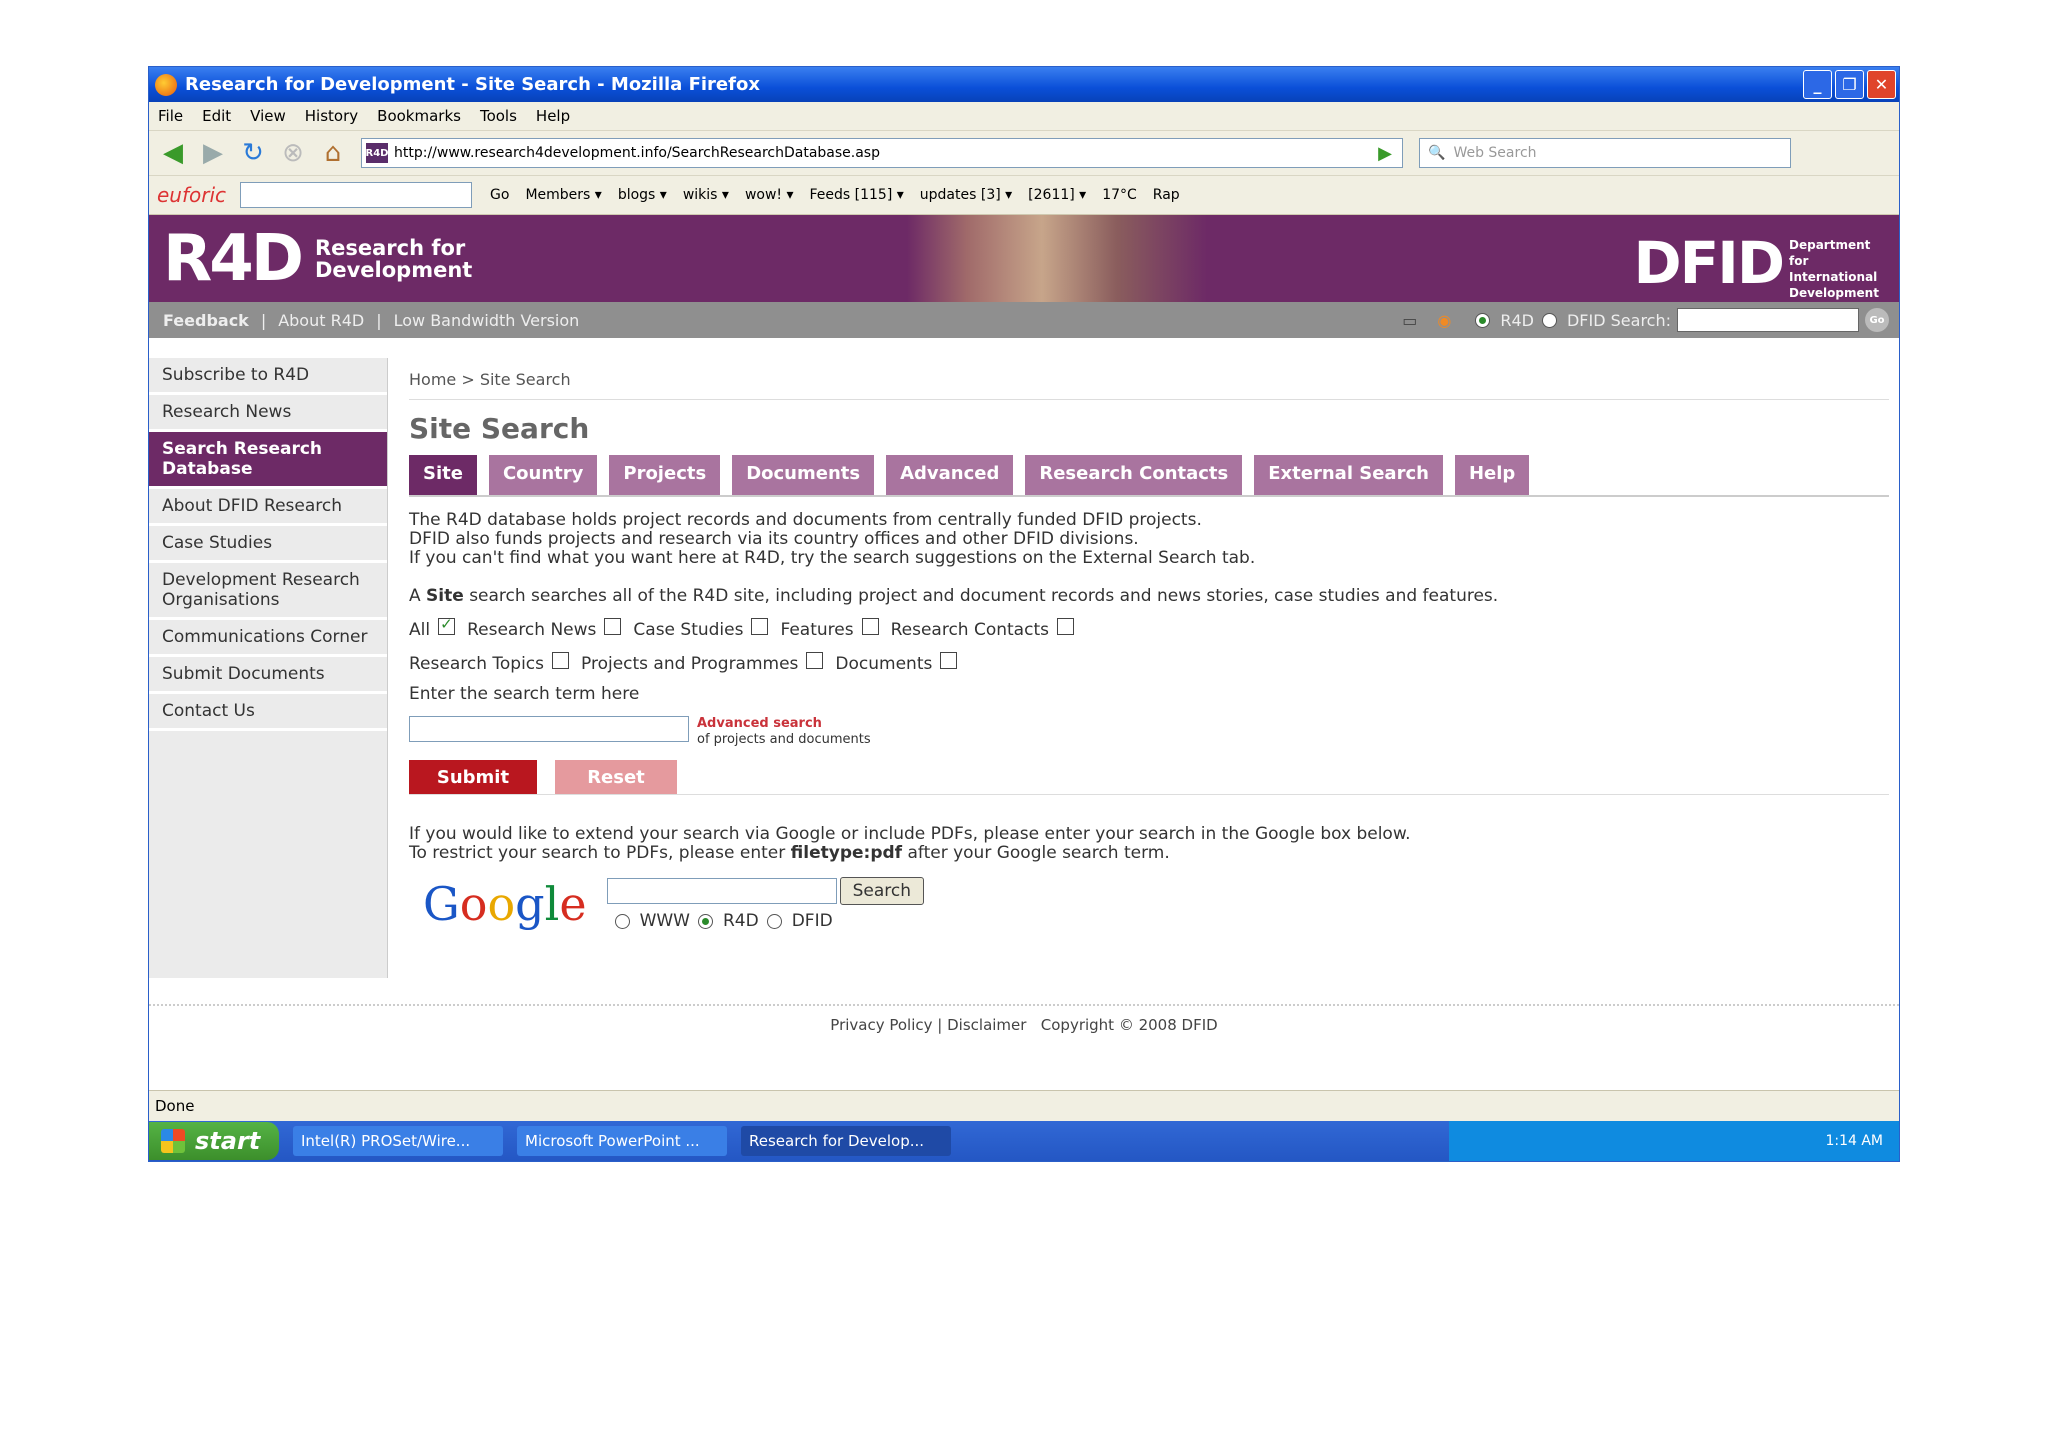 The image size is (2048, 1448). I want to click on features-checkbox, so click(870, 626).